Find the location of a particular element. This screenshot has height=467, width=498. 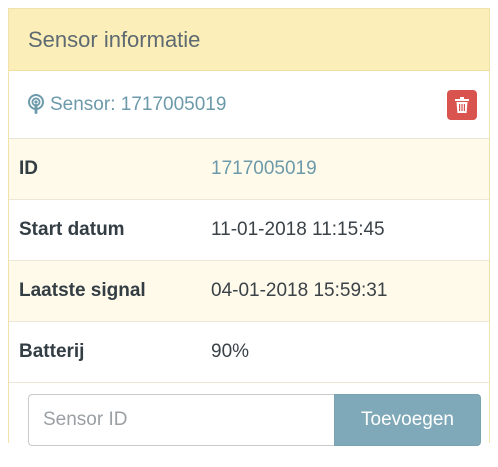

info-row-last-signal: Laatste signal 04-01-2018 15:59:31 is located at coordinates (249, 291).